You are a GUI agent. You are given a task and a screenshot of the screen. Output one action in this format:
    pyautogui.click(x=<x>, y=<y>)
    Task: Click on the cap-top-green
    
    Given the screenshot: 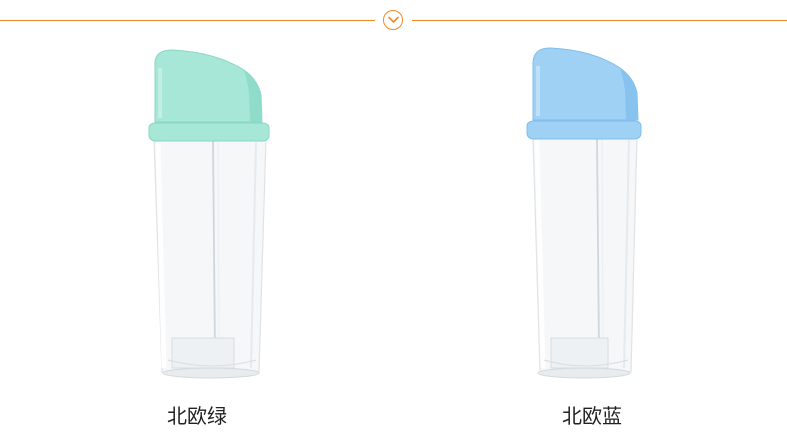 What is the action you would take?
    pyautogui.click(x=208, y=86)
    